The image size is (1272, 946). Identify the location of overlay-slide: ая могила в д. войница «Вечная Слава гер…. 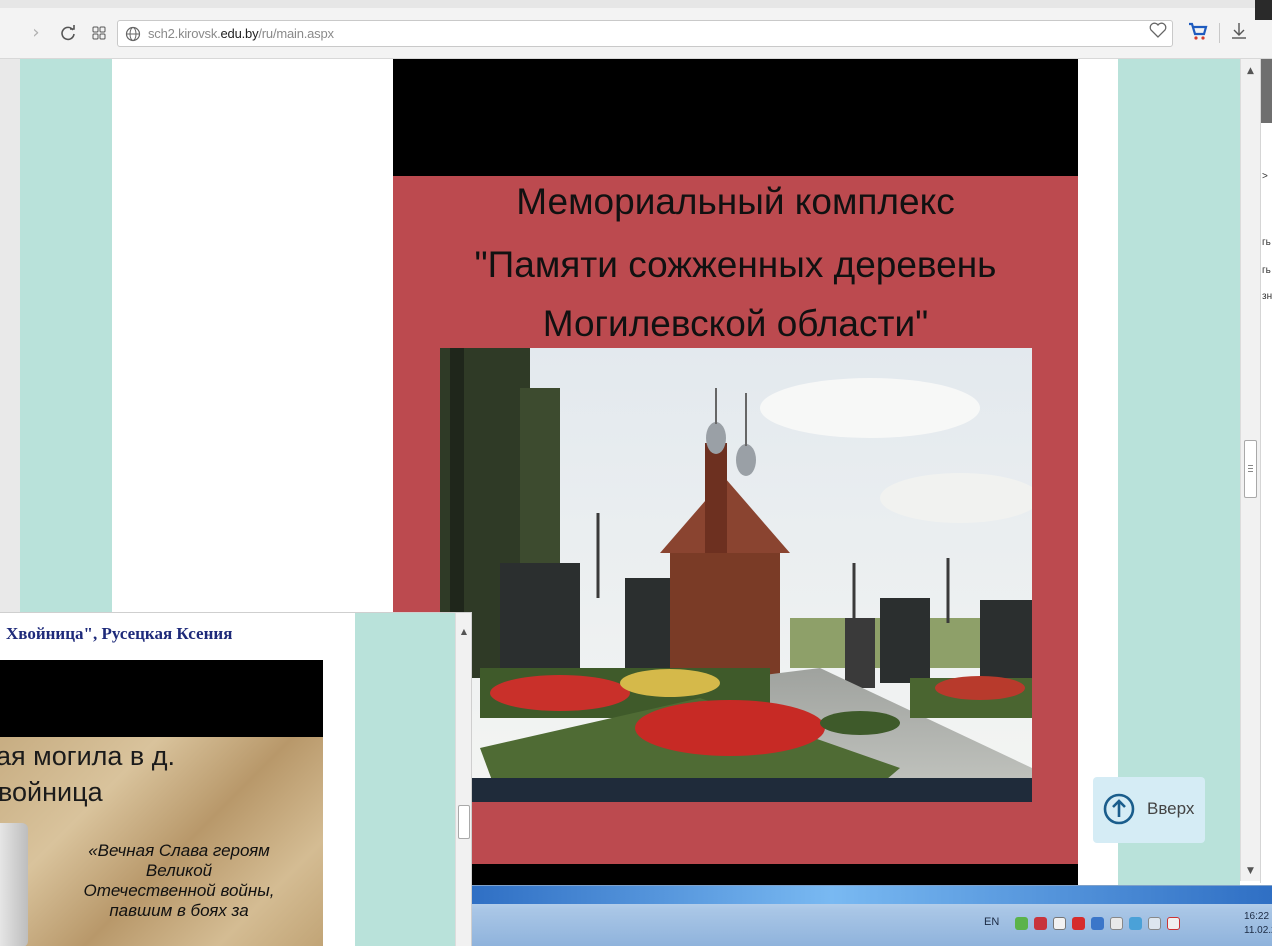
(161, 841).